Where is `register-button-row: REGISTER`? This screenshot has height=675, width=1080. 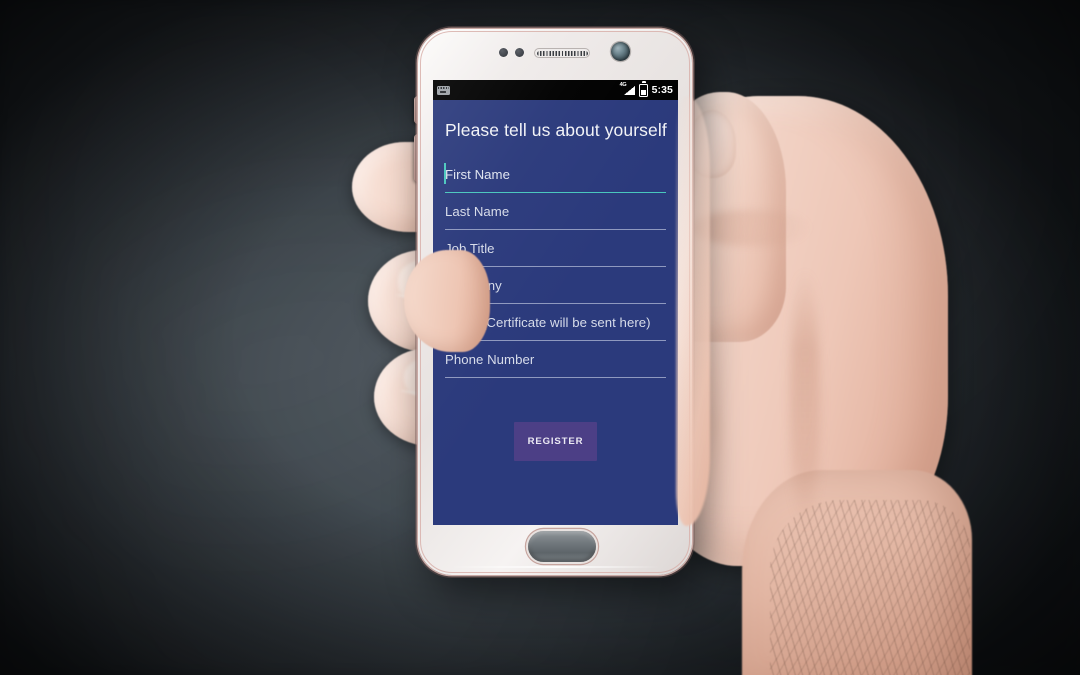 register-button-row: REGISTER is located at coordinates (555, 441).